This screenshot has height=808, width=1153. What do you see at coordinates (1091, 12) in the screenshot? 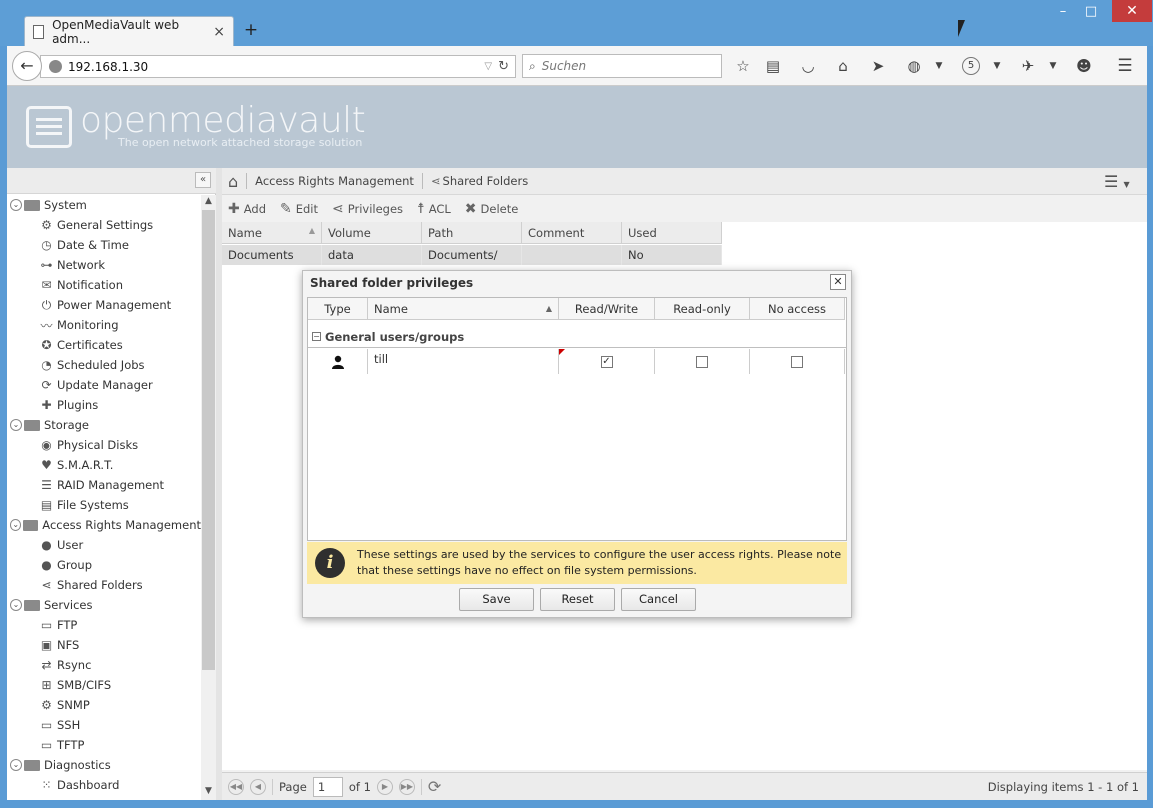
I see `window-maximize-button: □` at bounding box center [1091, 12].